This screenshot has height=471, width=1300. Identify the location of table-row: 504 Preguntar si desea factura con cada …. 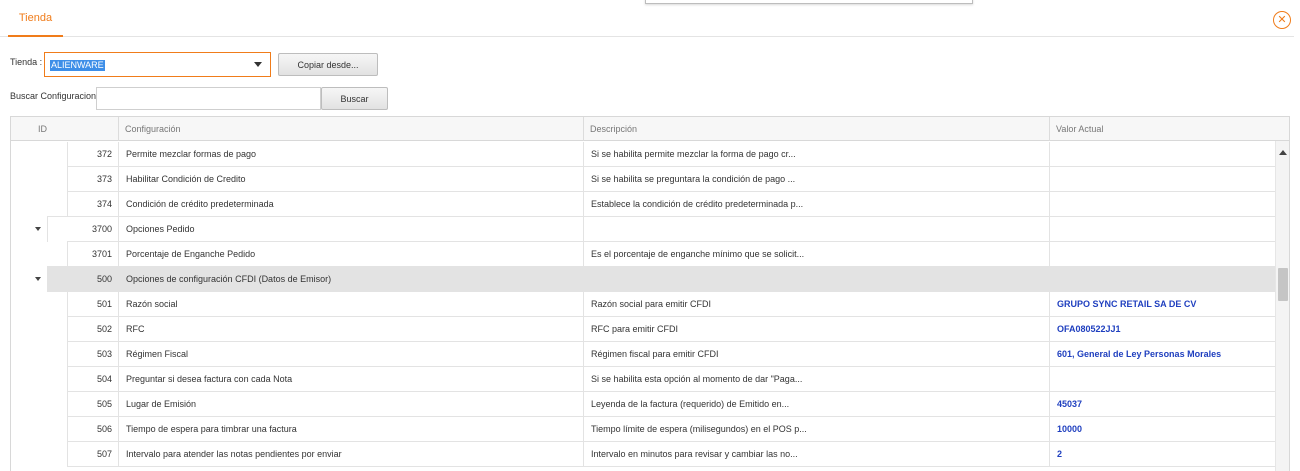
(643, 379).